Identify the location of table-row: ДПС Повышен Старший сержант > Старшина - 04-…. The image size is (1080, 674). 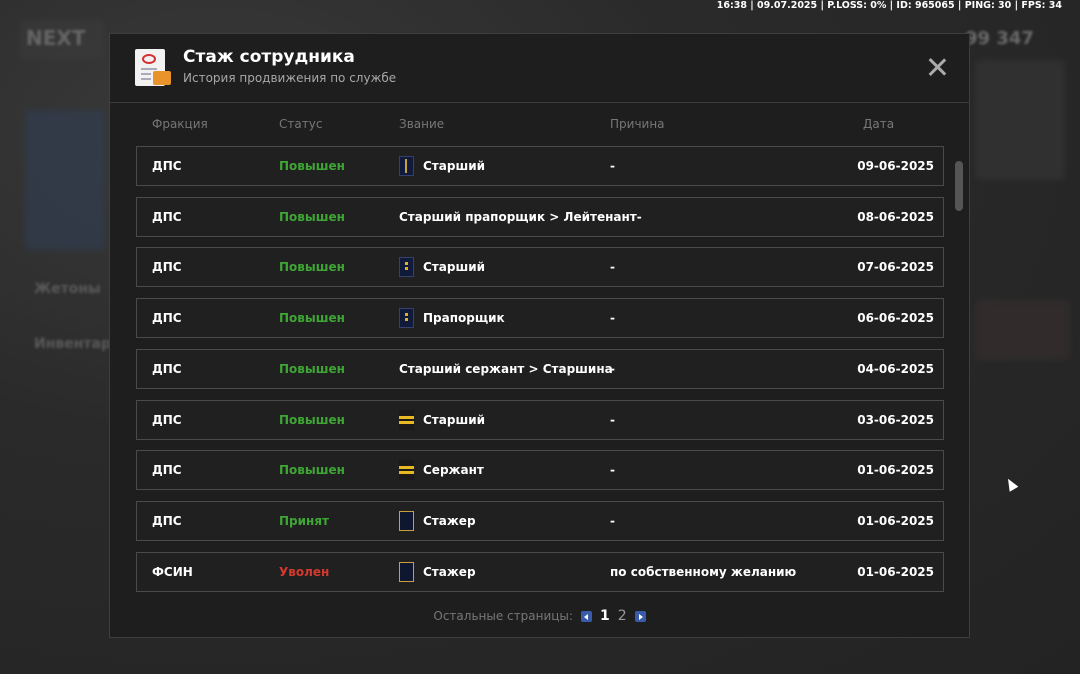
(540, 369).